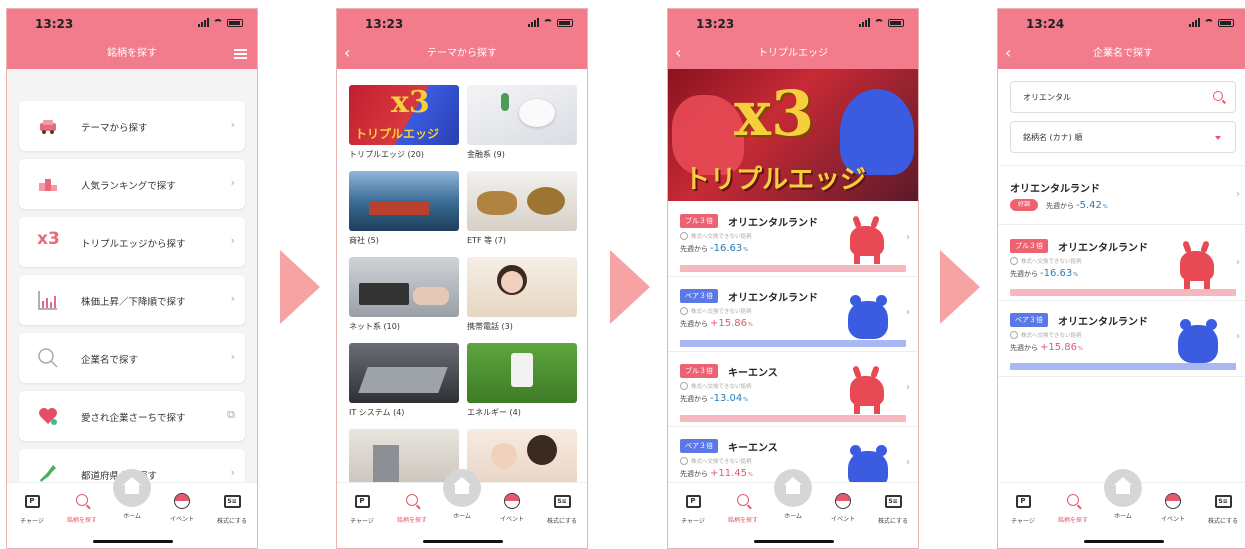 The width and height of the screenshot is (1245, 549). I want to click on stock-name: キーエンス, so click(753, 448).